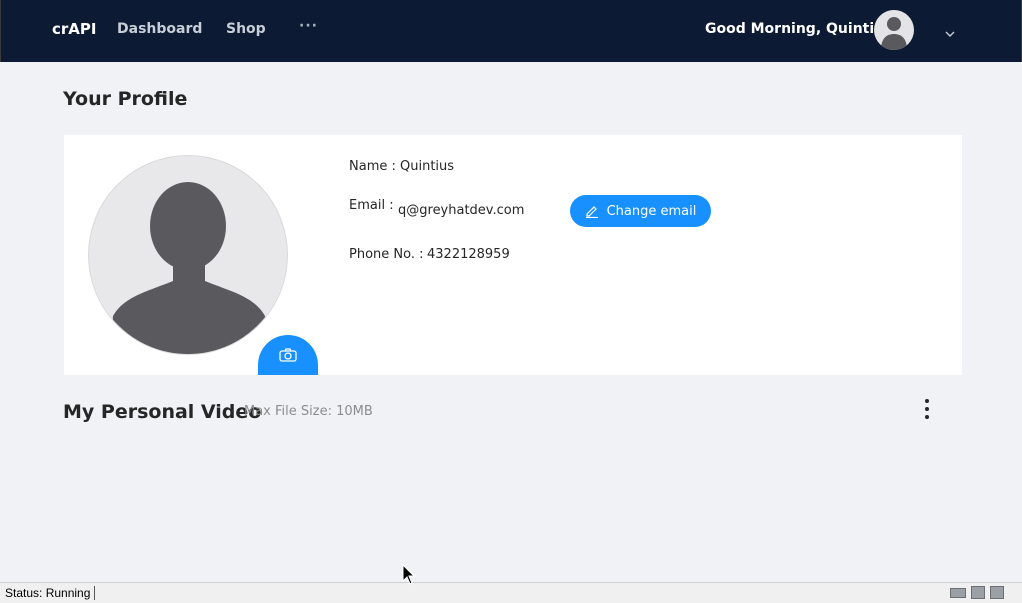 The image size is (1022, 603). Describe the element at coordinates (409, 576) in the screenshot. I see `mouse-cursor-icon` at that location.